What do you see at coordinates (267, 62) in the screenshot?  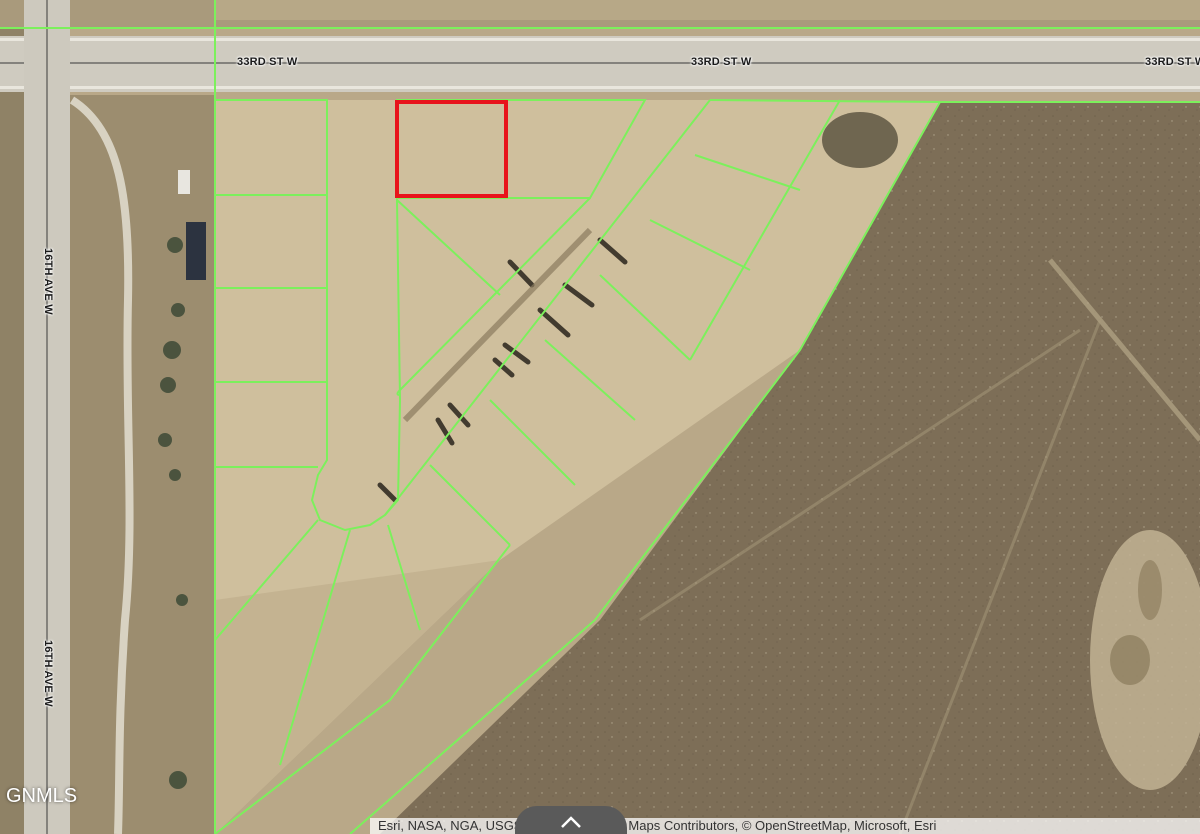 I see `road-label-33rd-st-1: 33RD ST W` at bounding box center [267, 62].